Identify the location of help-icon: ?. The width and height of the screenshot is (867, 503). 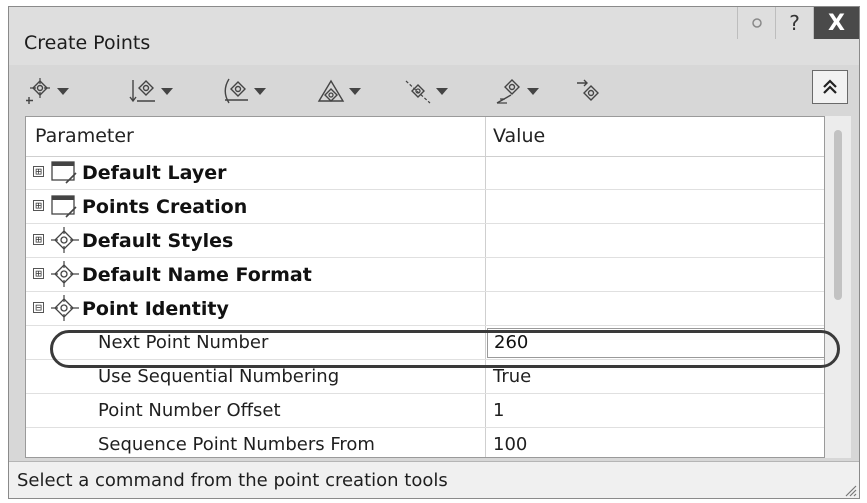
(794, 23).